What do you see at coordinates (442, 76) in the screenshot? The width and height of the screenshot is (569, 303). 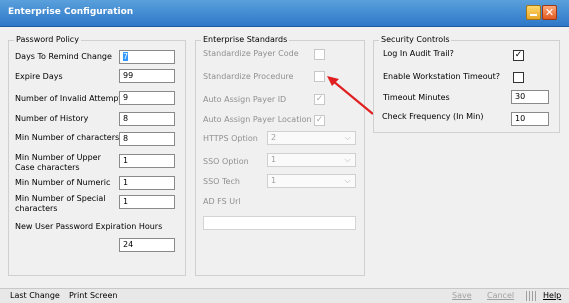 I see `workstation-timeout-label: Enable Workstation Timeout?` at bounding box center [442, 76].